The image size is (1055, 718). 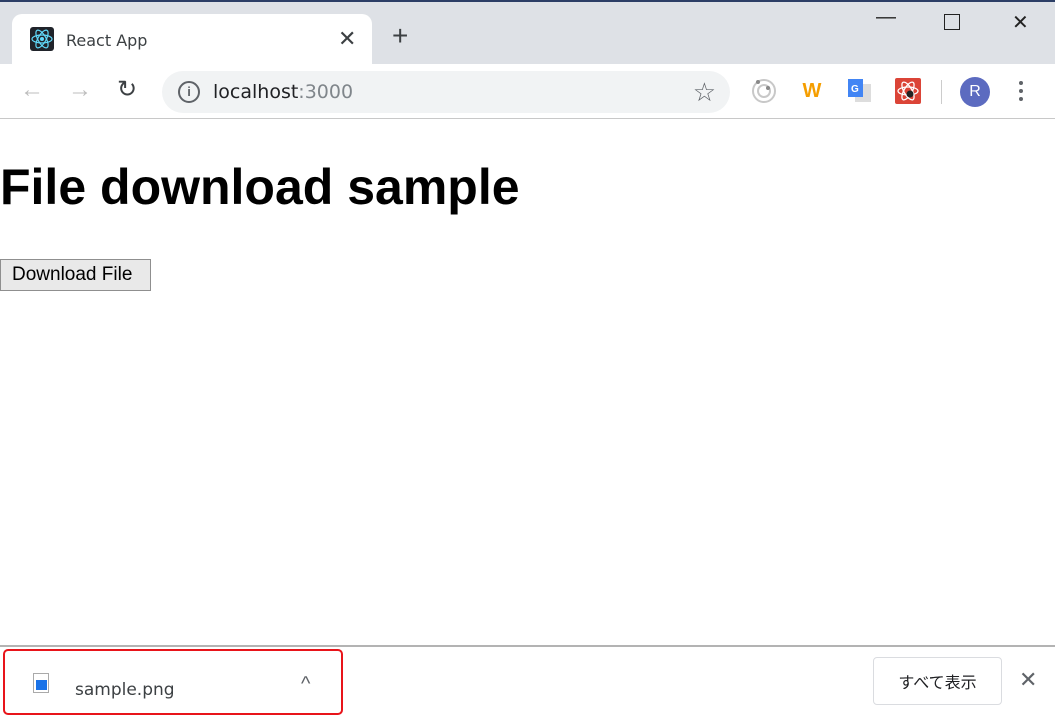 What do you see at coordinates (1022, 93) in the screenshot?
I see `more-menu-icon` at bounding box center [1022, 93].